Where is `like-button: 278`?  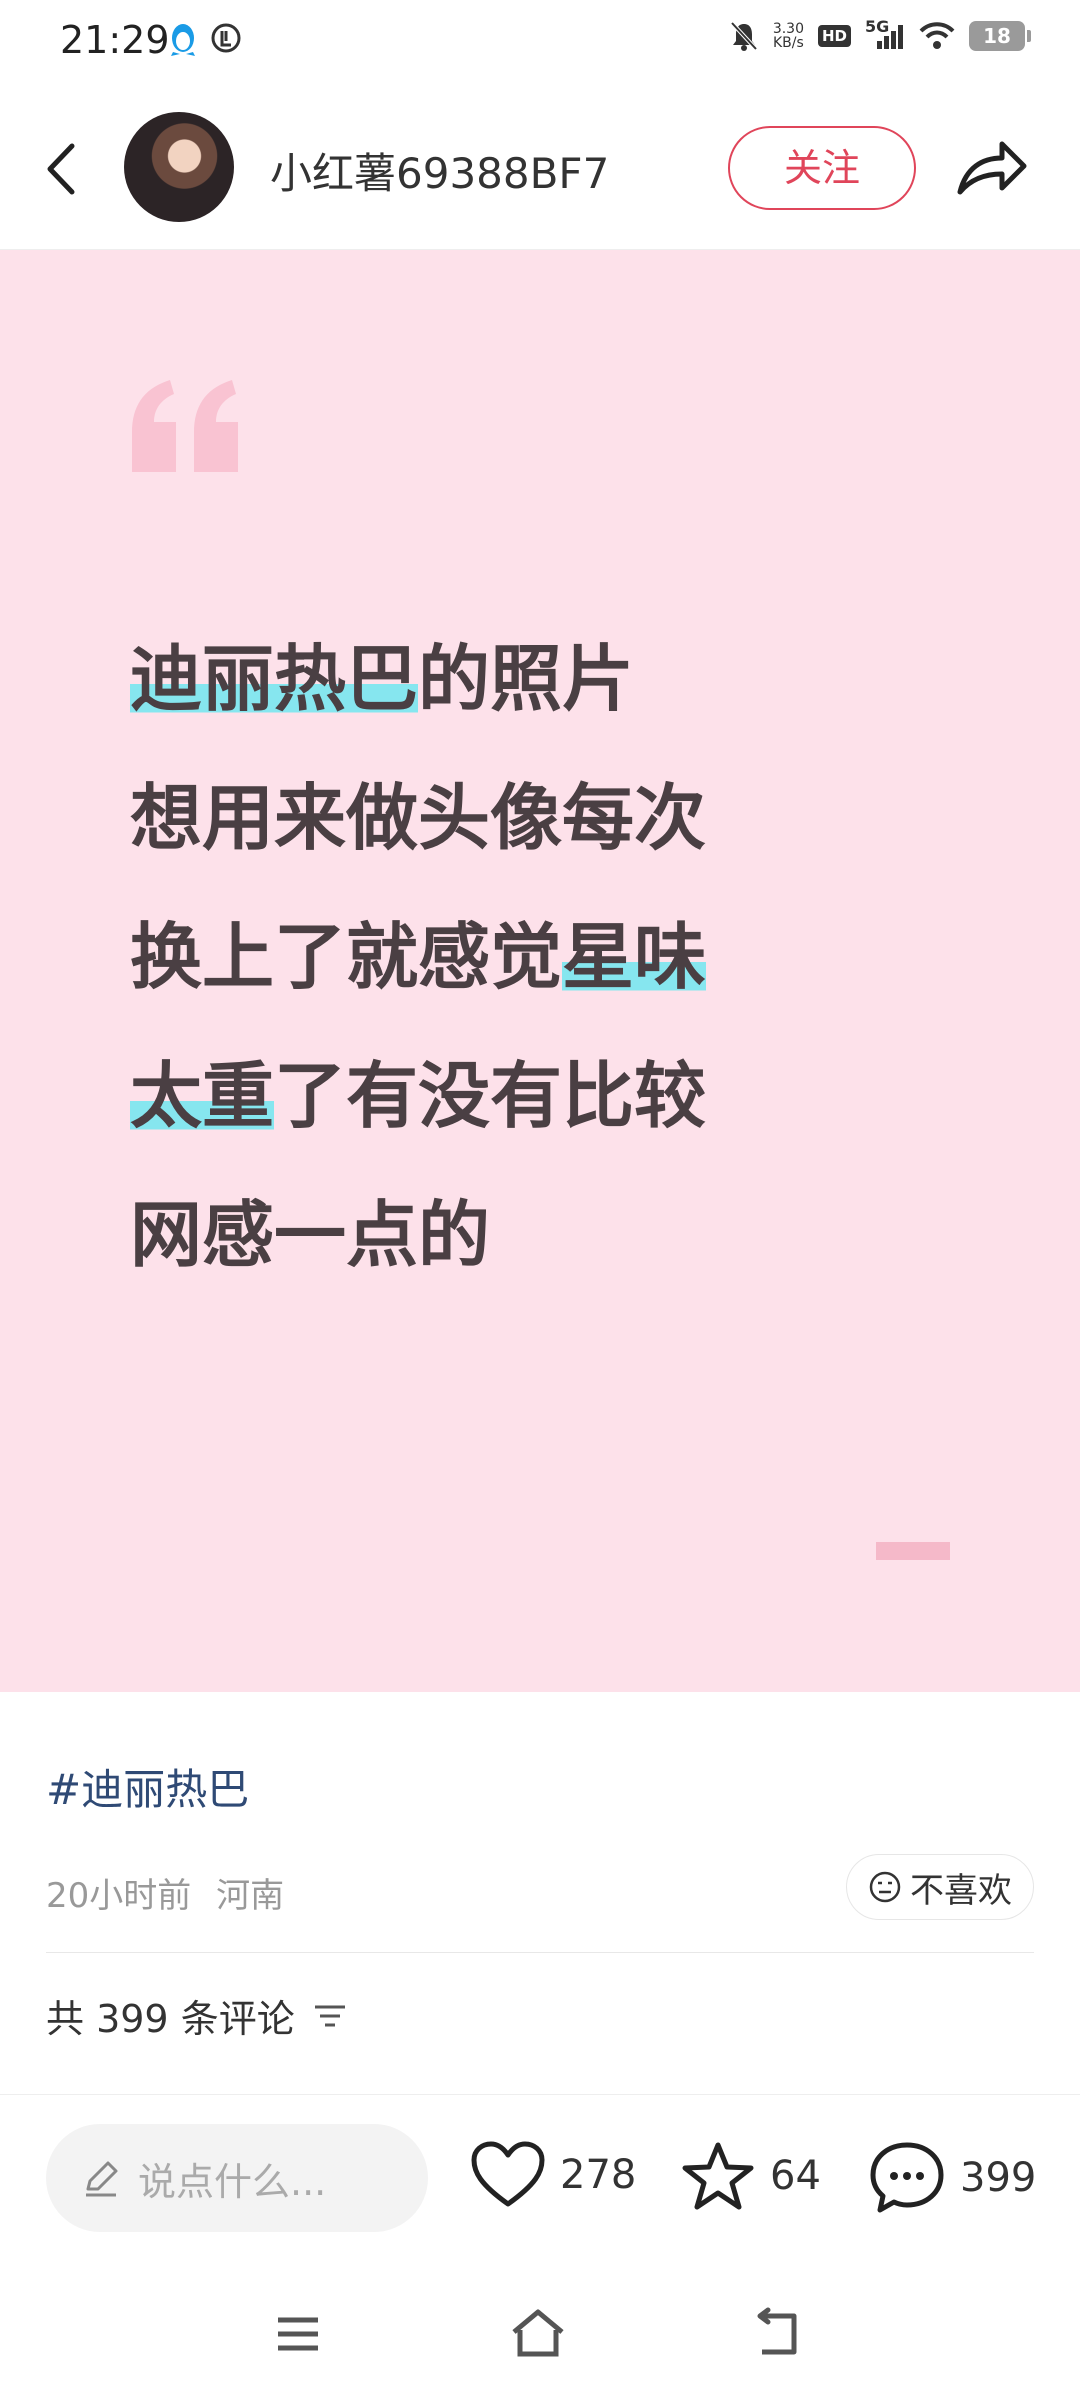
like-button: 278 is located at coordinates (553, 2175).